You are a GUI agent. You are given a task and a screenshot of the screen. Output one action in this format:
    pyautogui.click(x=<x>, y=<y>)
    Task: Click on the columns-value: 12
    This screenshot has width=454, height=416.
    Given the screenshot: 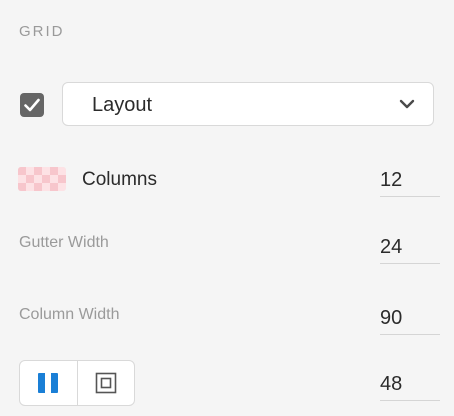 What is the action you would take?
    pyautogui.click(x=391, y=180)
    